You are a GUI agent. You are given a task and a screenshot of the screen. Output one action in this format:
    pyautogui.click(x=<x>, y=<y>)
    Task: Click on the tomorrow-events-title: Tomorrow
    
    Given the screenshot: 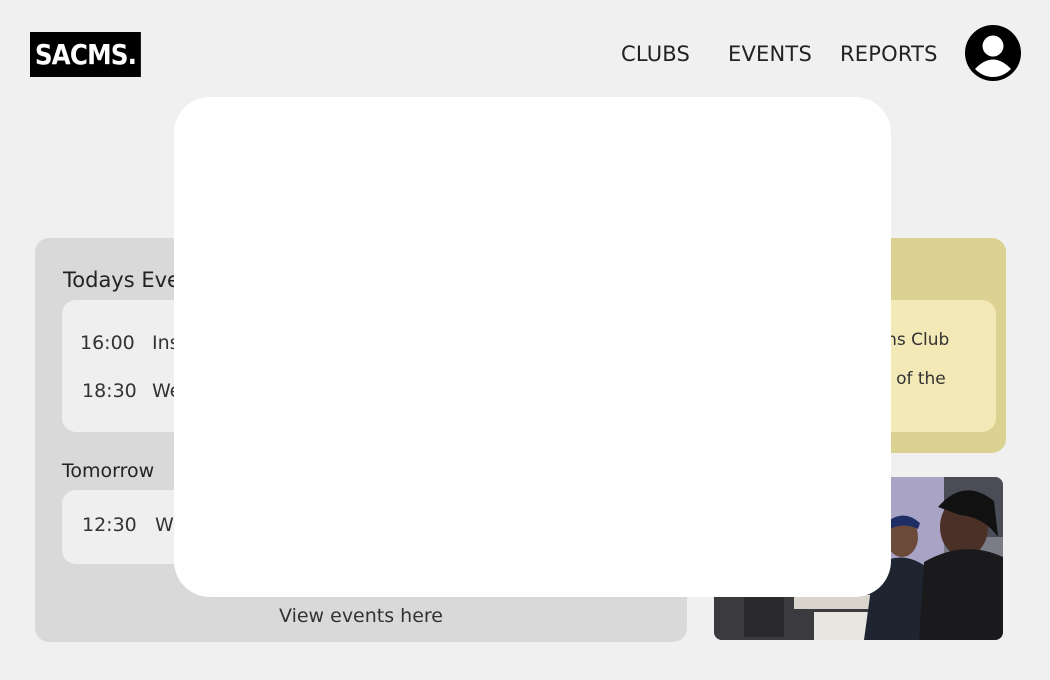 What is the action you would take?
    pyautogui.click(x=108, y=471)
    